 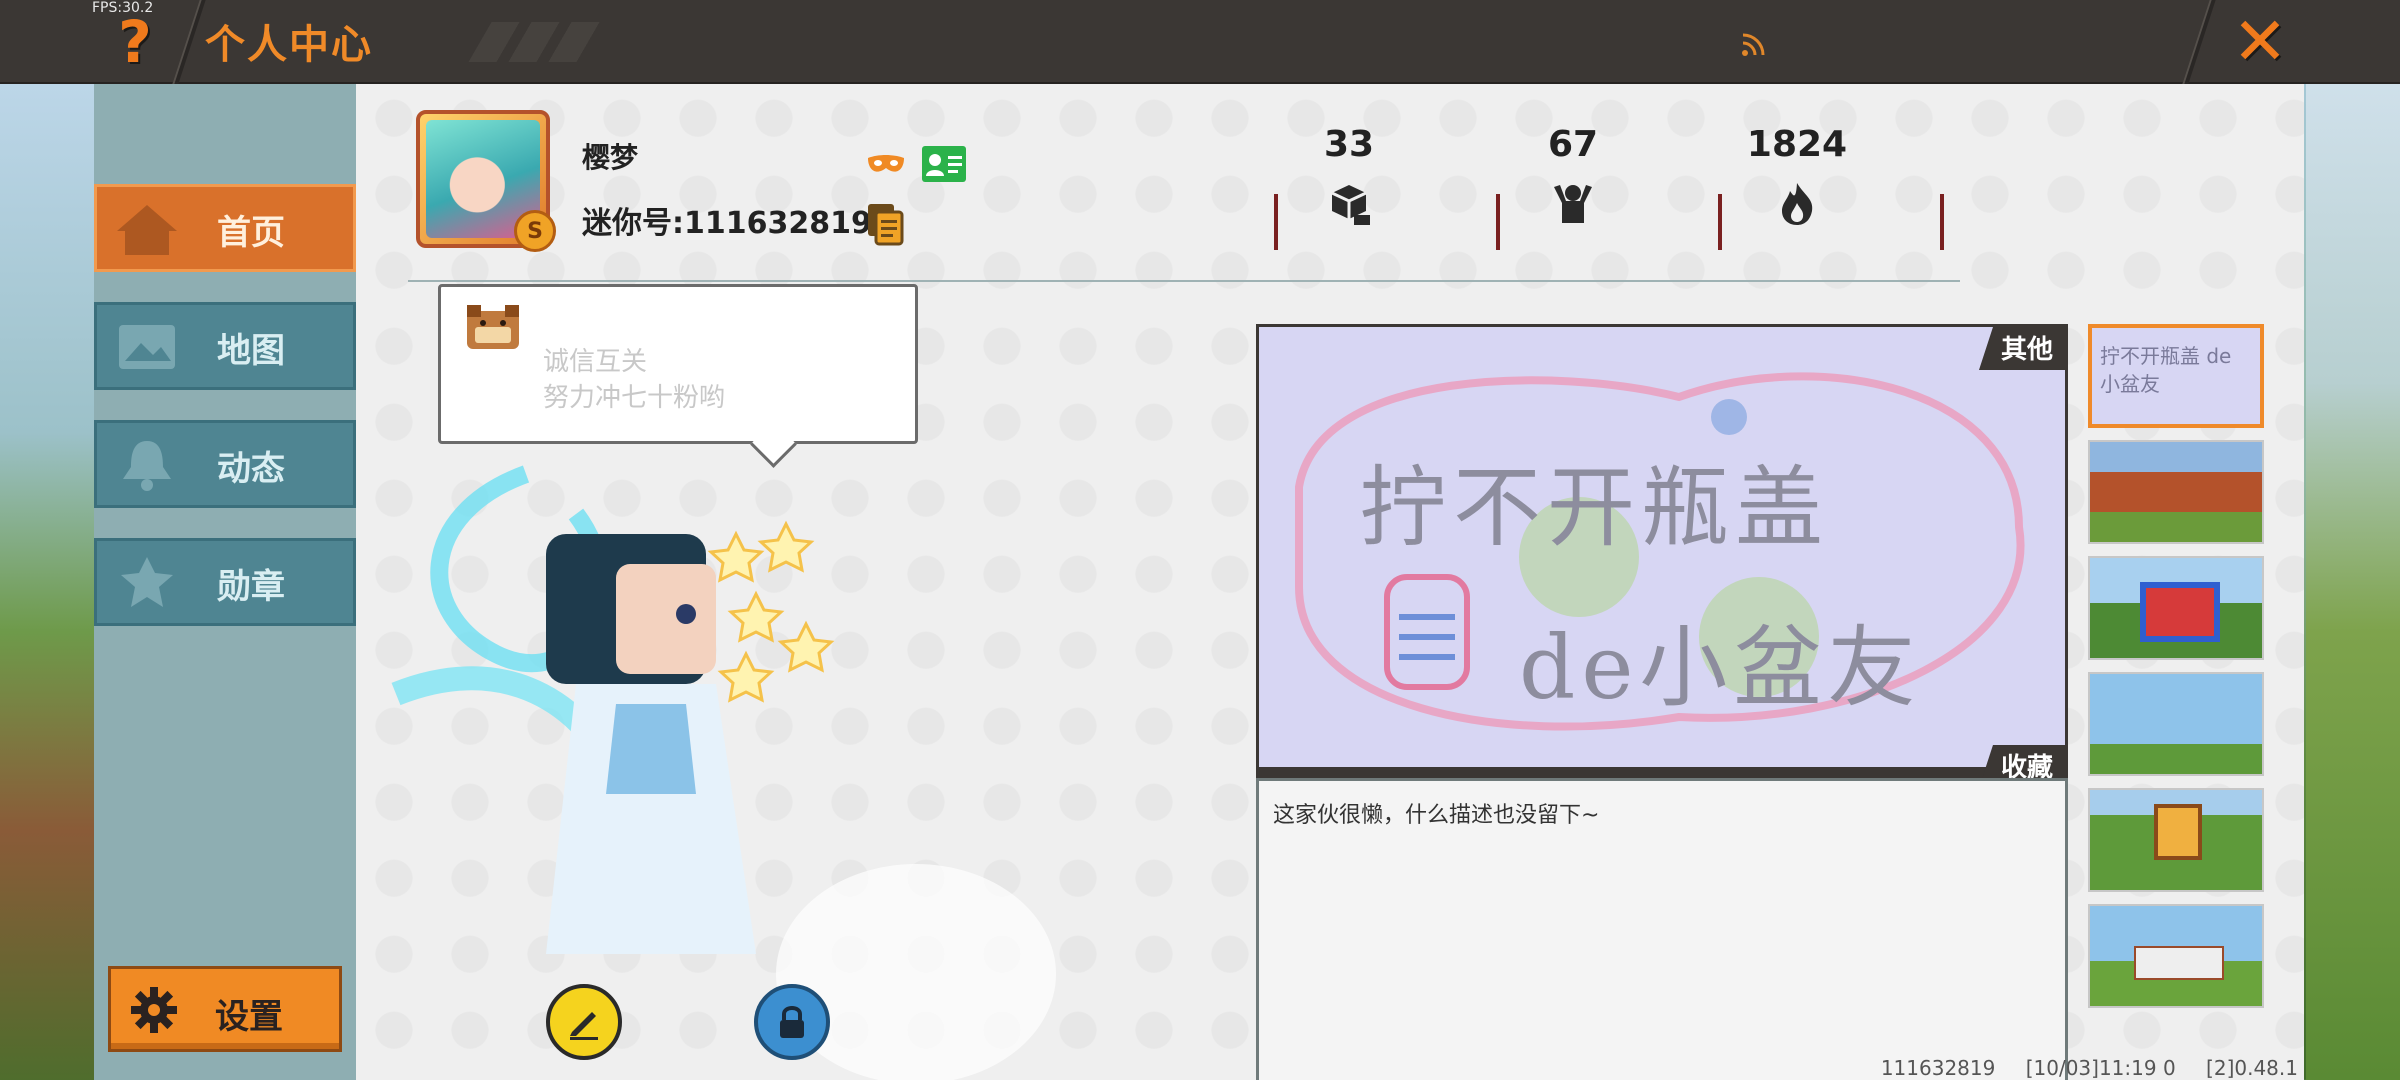 I want to click on sidebar-item-feed: 动态, so click(x=225, y=464).